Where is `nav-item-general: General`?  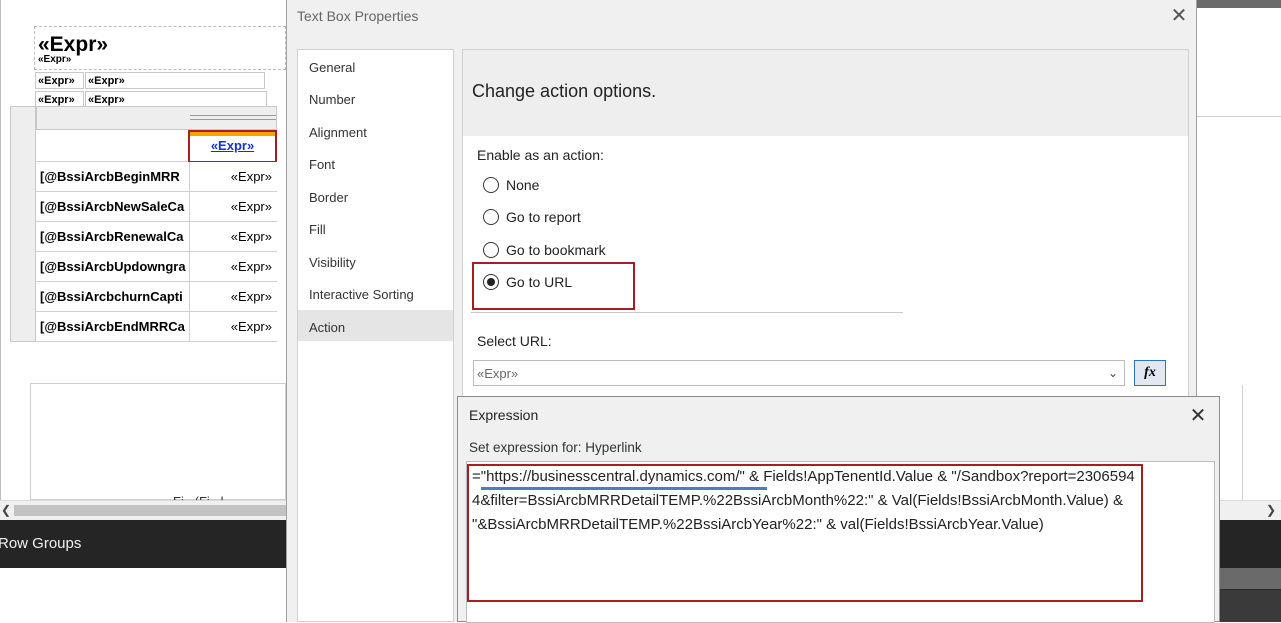
nav-item-general: General is located at coordinates (375, 65).